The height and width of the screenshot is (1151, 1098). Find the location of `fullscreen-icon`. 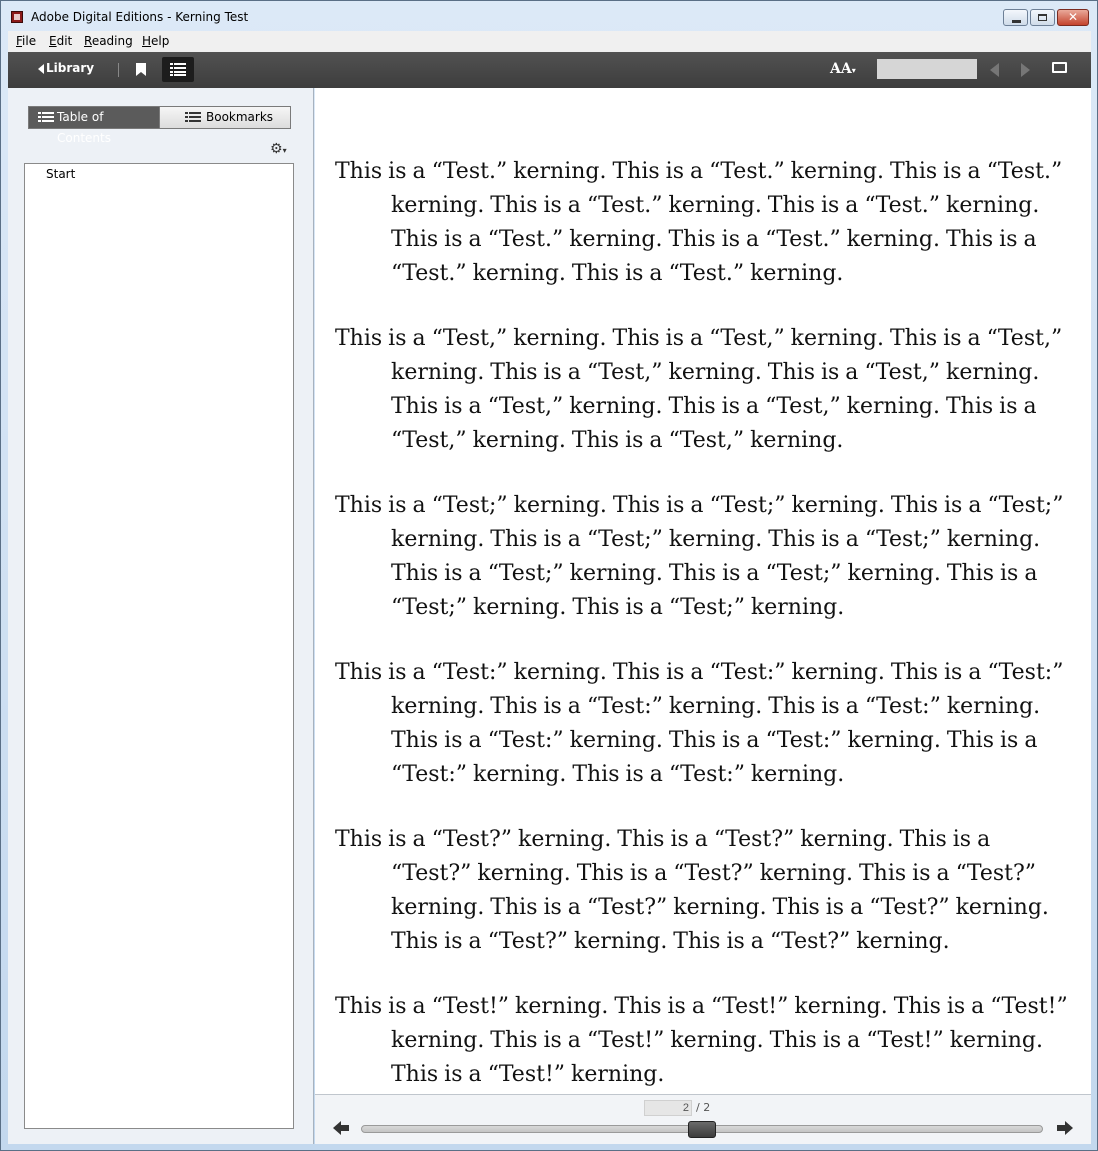

fullscreen-icon is located at coordinates (1059, 67).